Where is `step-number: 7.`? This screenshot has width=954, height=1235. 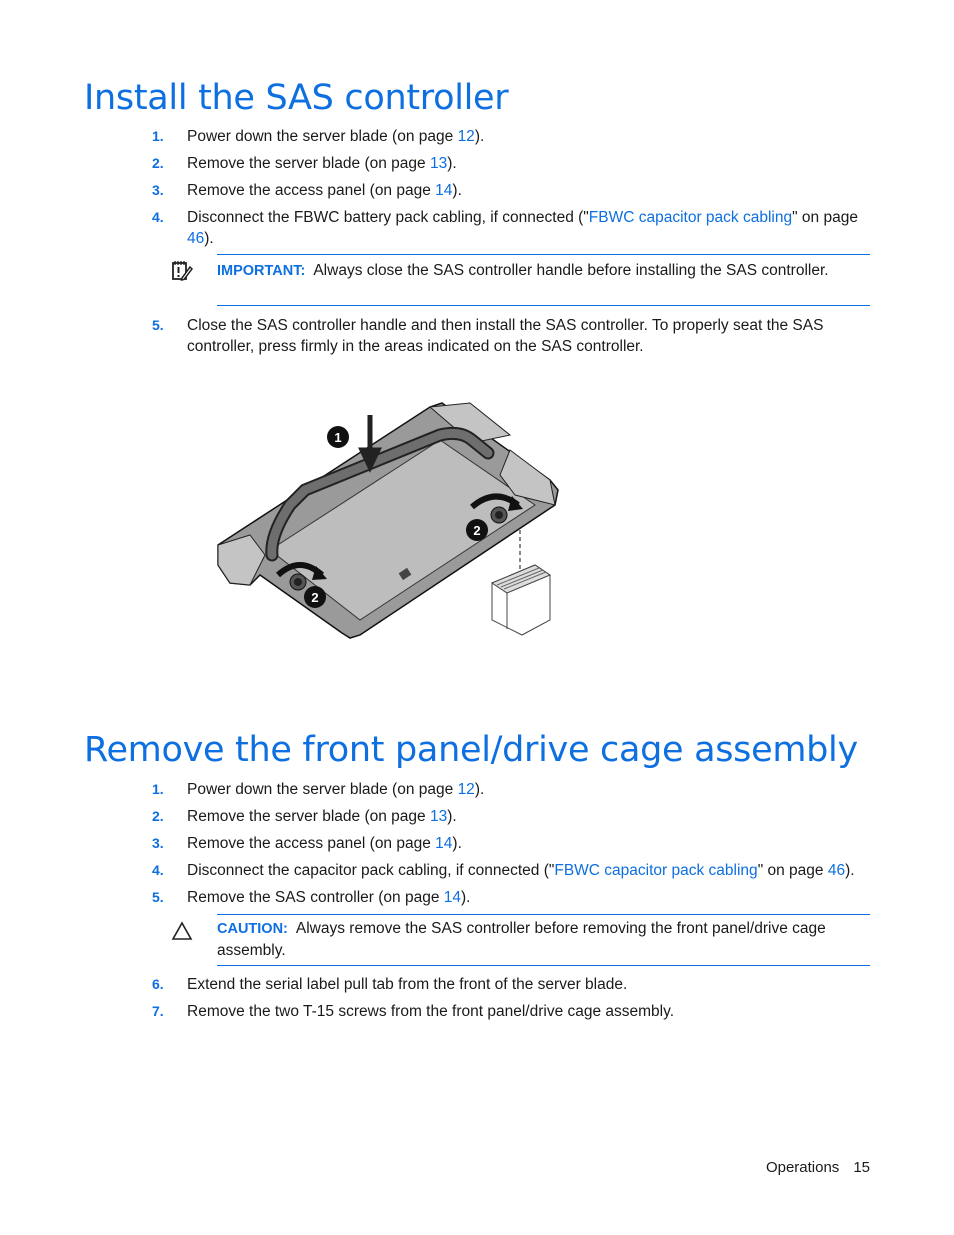 step-number: 7. is located at coordinates (158, 1011).